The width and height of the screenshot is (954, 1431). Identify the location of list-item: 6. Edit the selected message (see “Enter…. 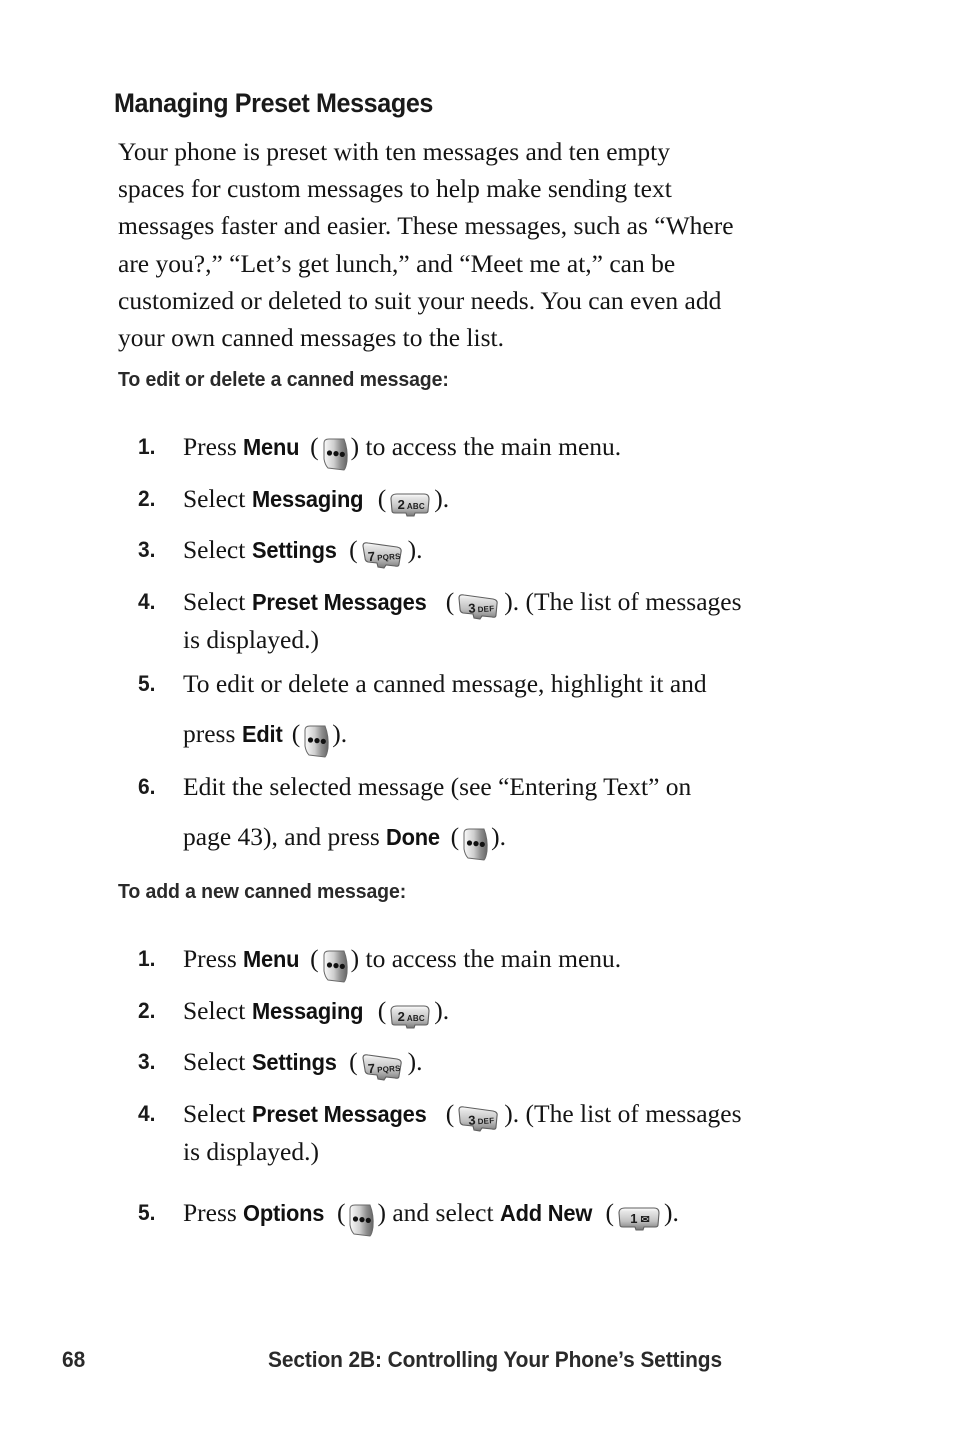
(533, 815).